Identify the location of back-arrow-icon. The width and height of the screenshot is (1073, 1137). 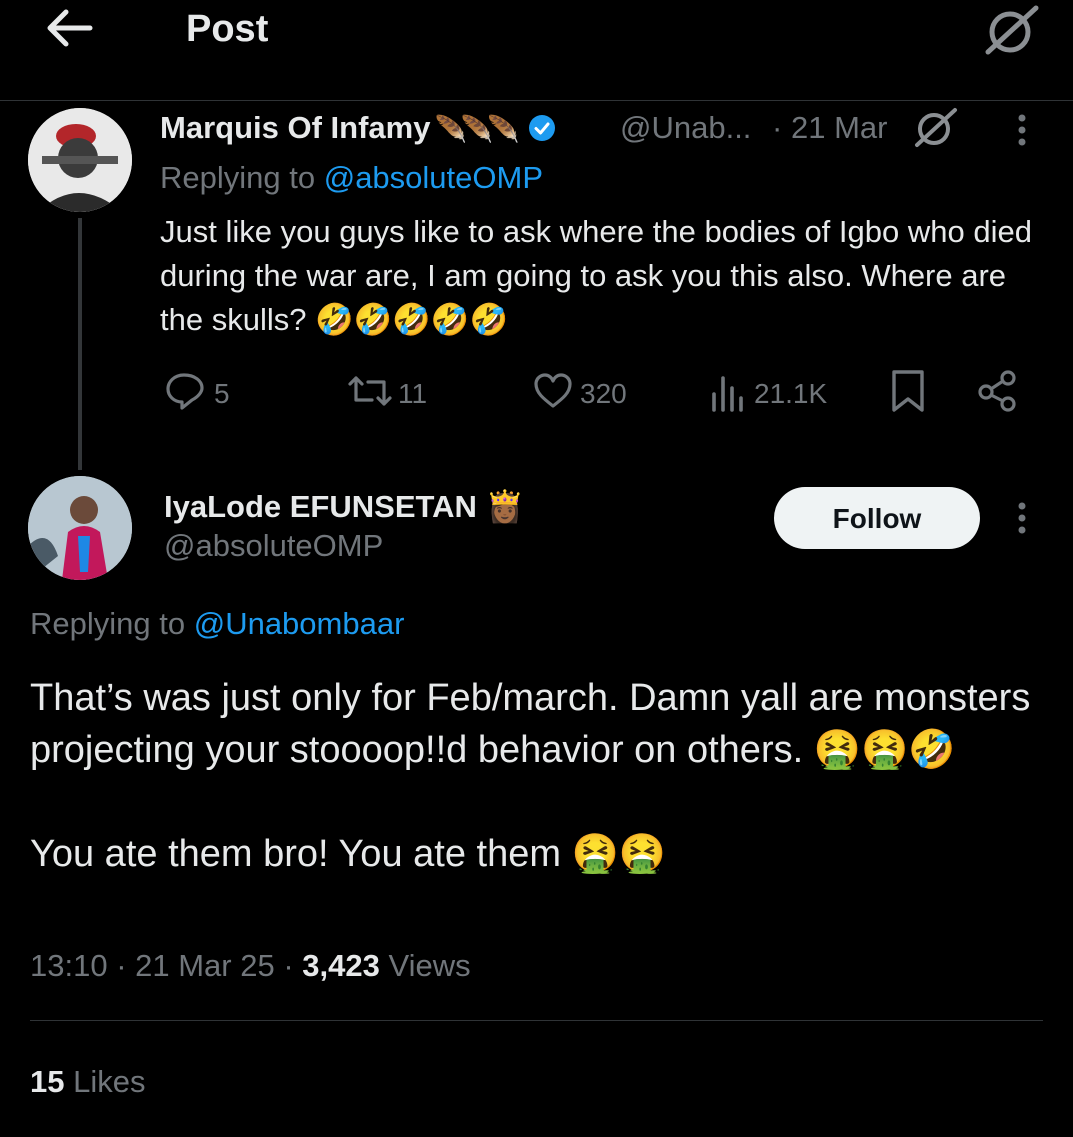
(69, 28).